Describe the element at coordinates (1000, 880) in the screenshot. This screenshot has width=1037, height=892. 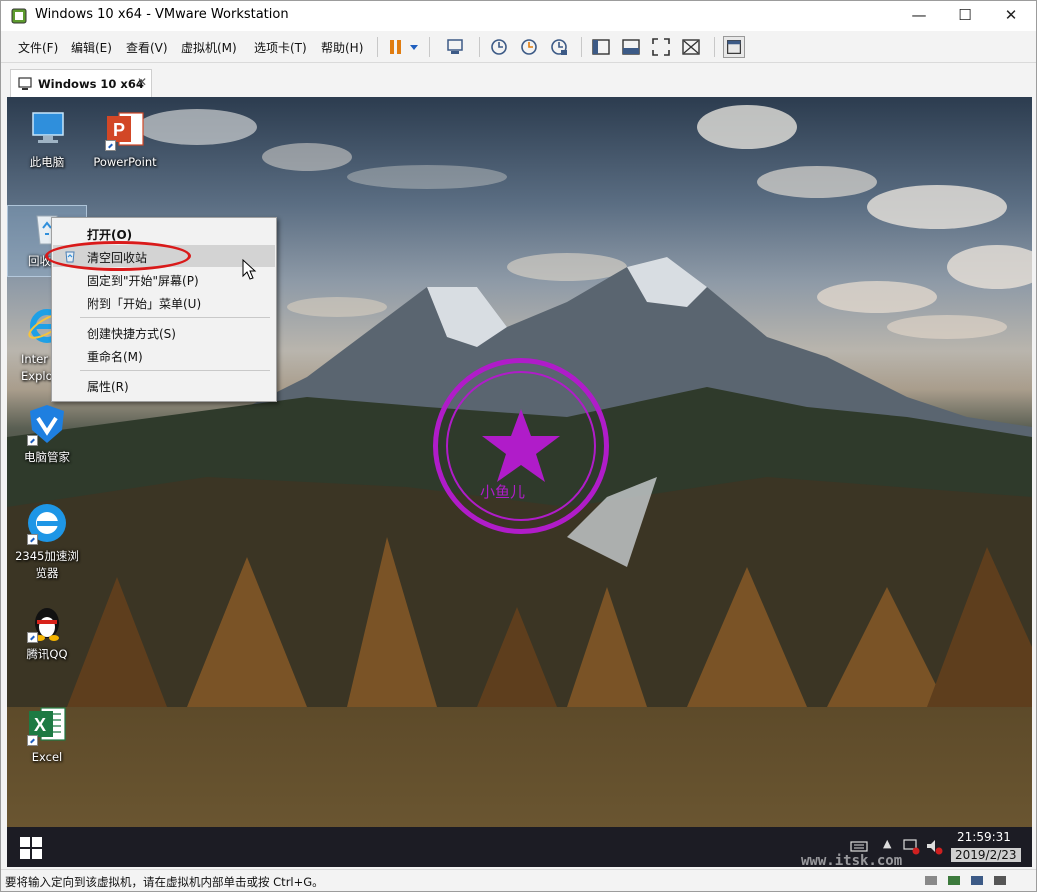
I see `device-display-icon` at that location.